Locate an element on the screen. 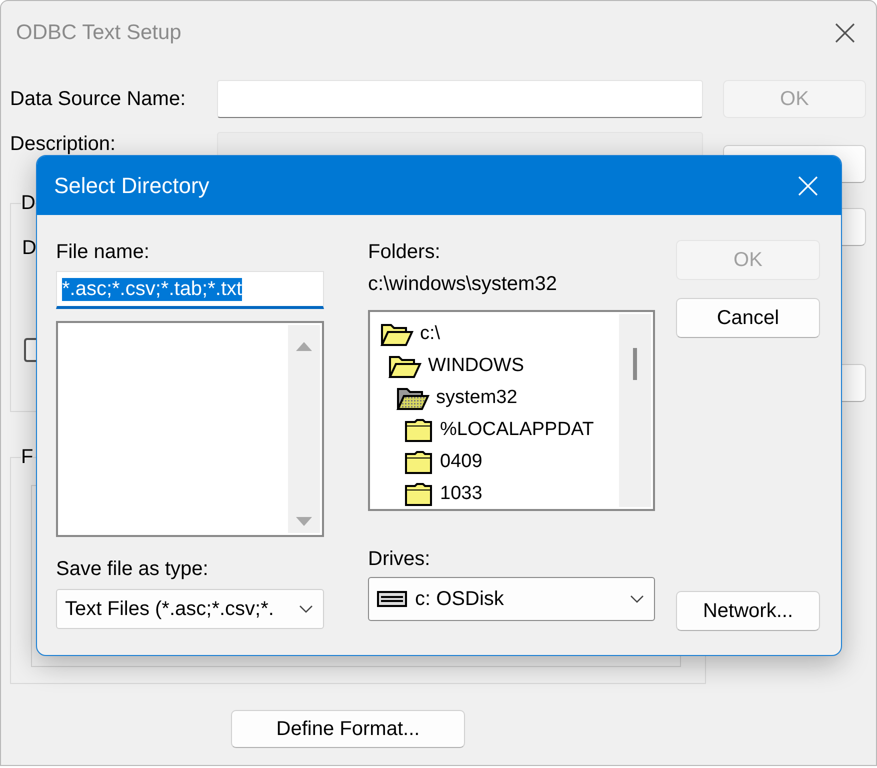 This screenshot has width=877, height=768. tree-item: %LOCALAPPDAT is located at coordinates (510, 430).